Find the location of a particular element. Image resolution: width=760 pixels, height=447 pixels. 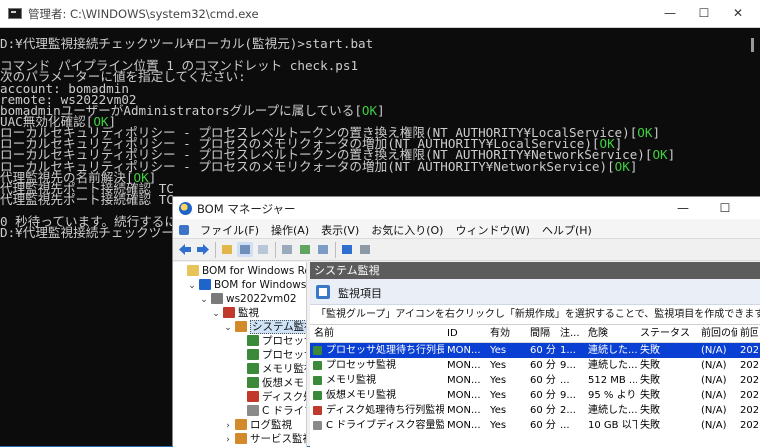

tree-node: メモリ監視 is located at coordinates (270, 369).